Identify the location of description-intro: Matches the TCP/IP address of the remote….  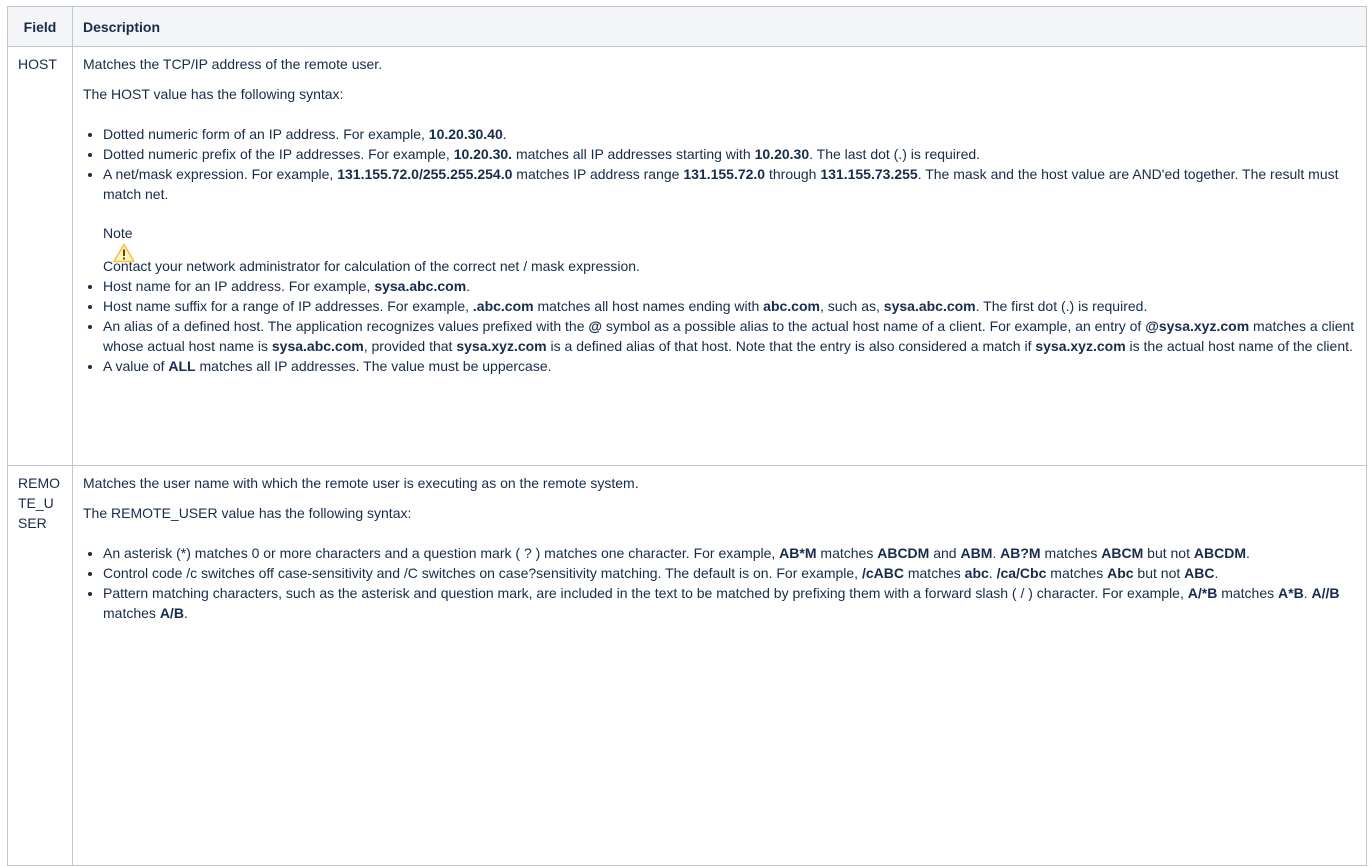
(233, 64).